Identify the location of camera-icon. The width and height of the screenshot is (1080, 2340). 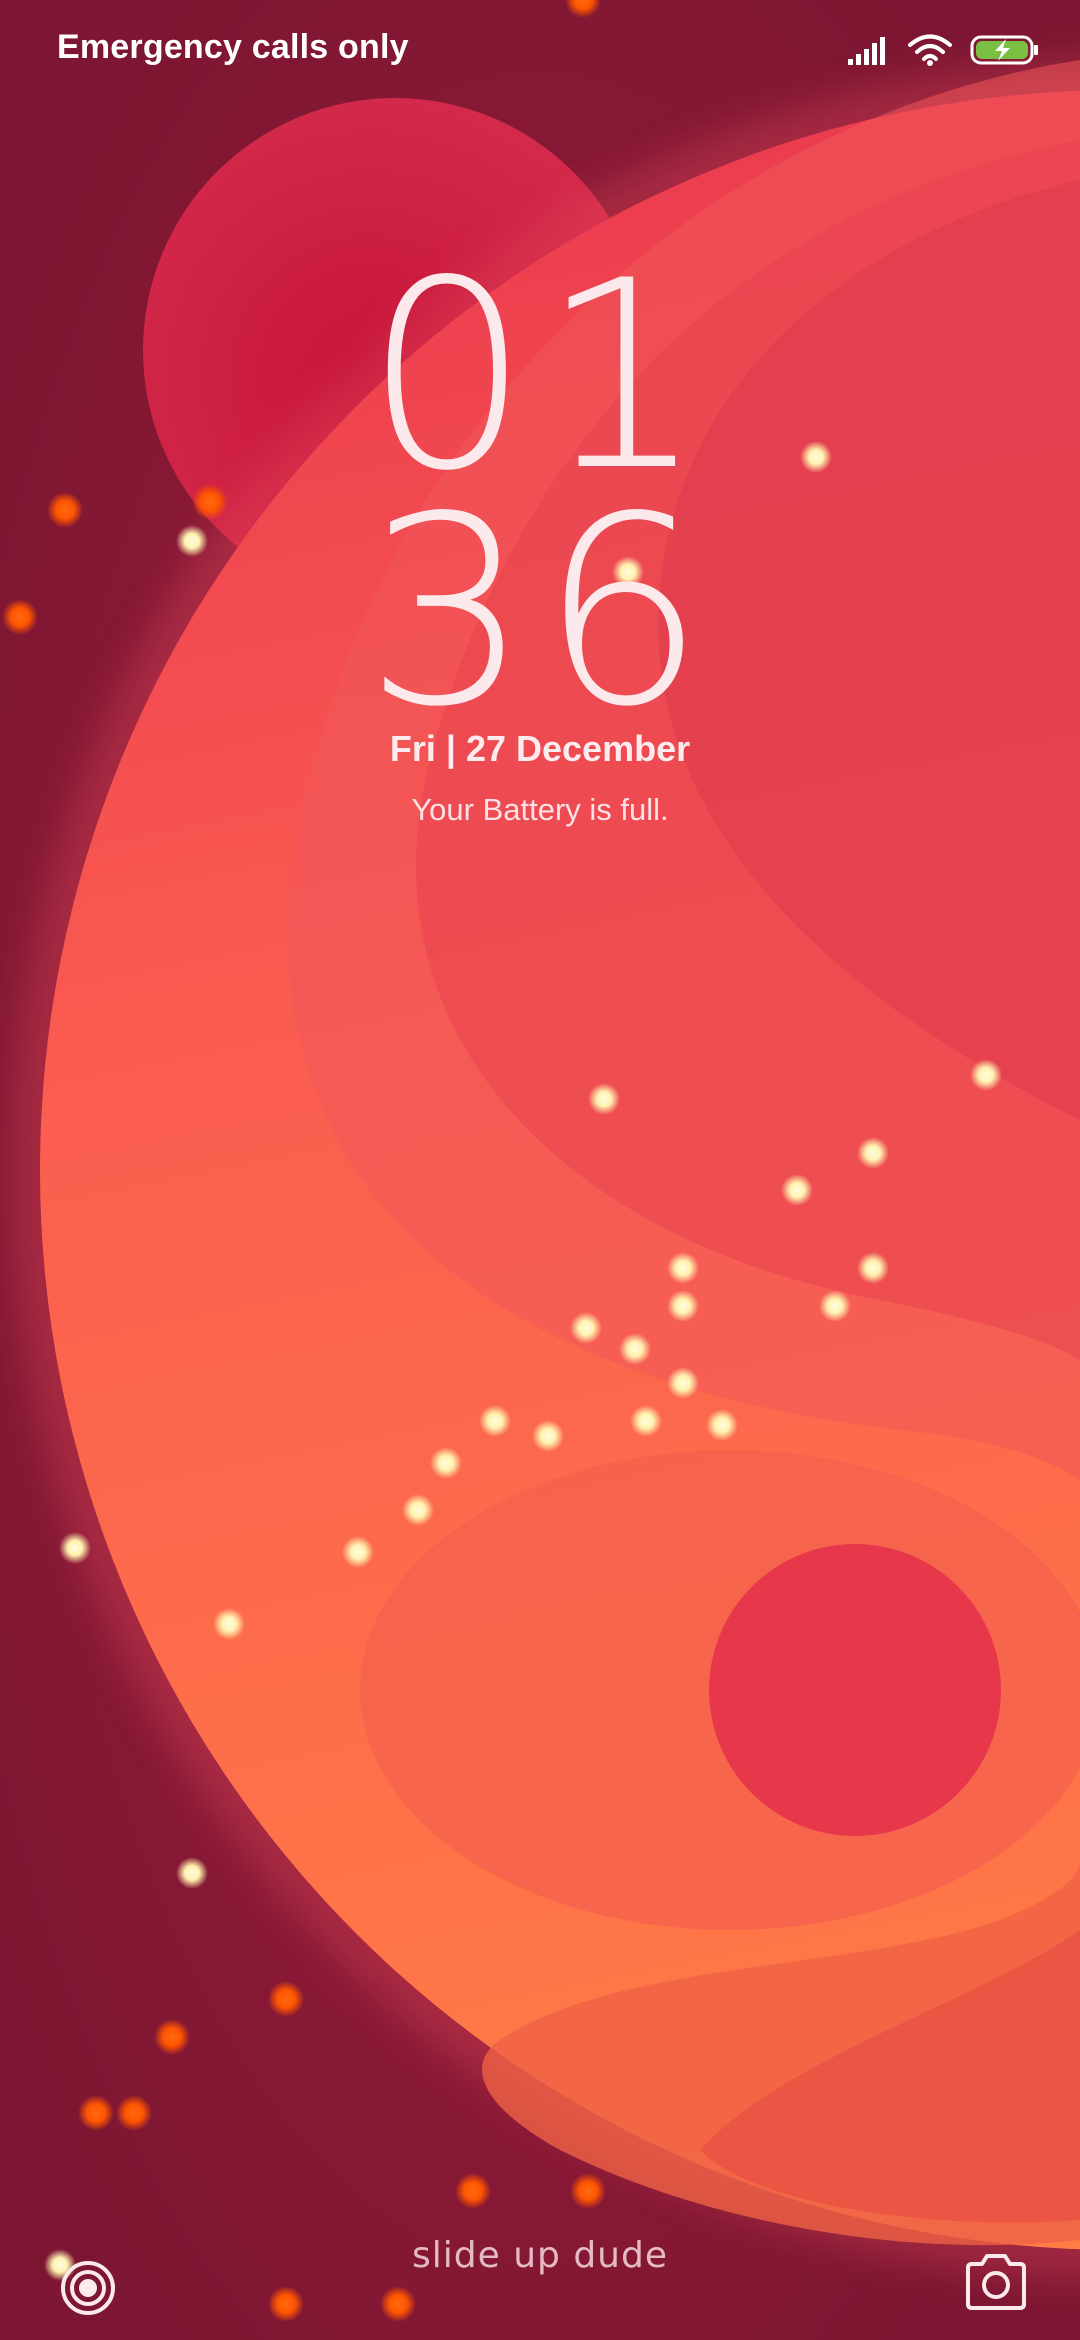
(996, 2286).